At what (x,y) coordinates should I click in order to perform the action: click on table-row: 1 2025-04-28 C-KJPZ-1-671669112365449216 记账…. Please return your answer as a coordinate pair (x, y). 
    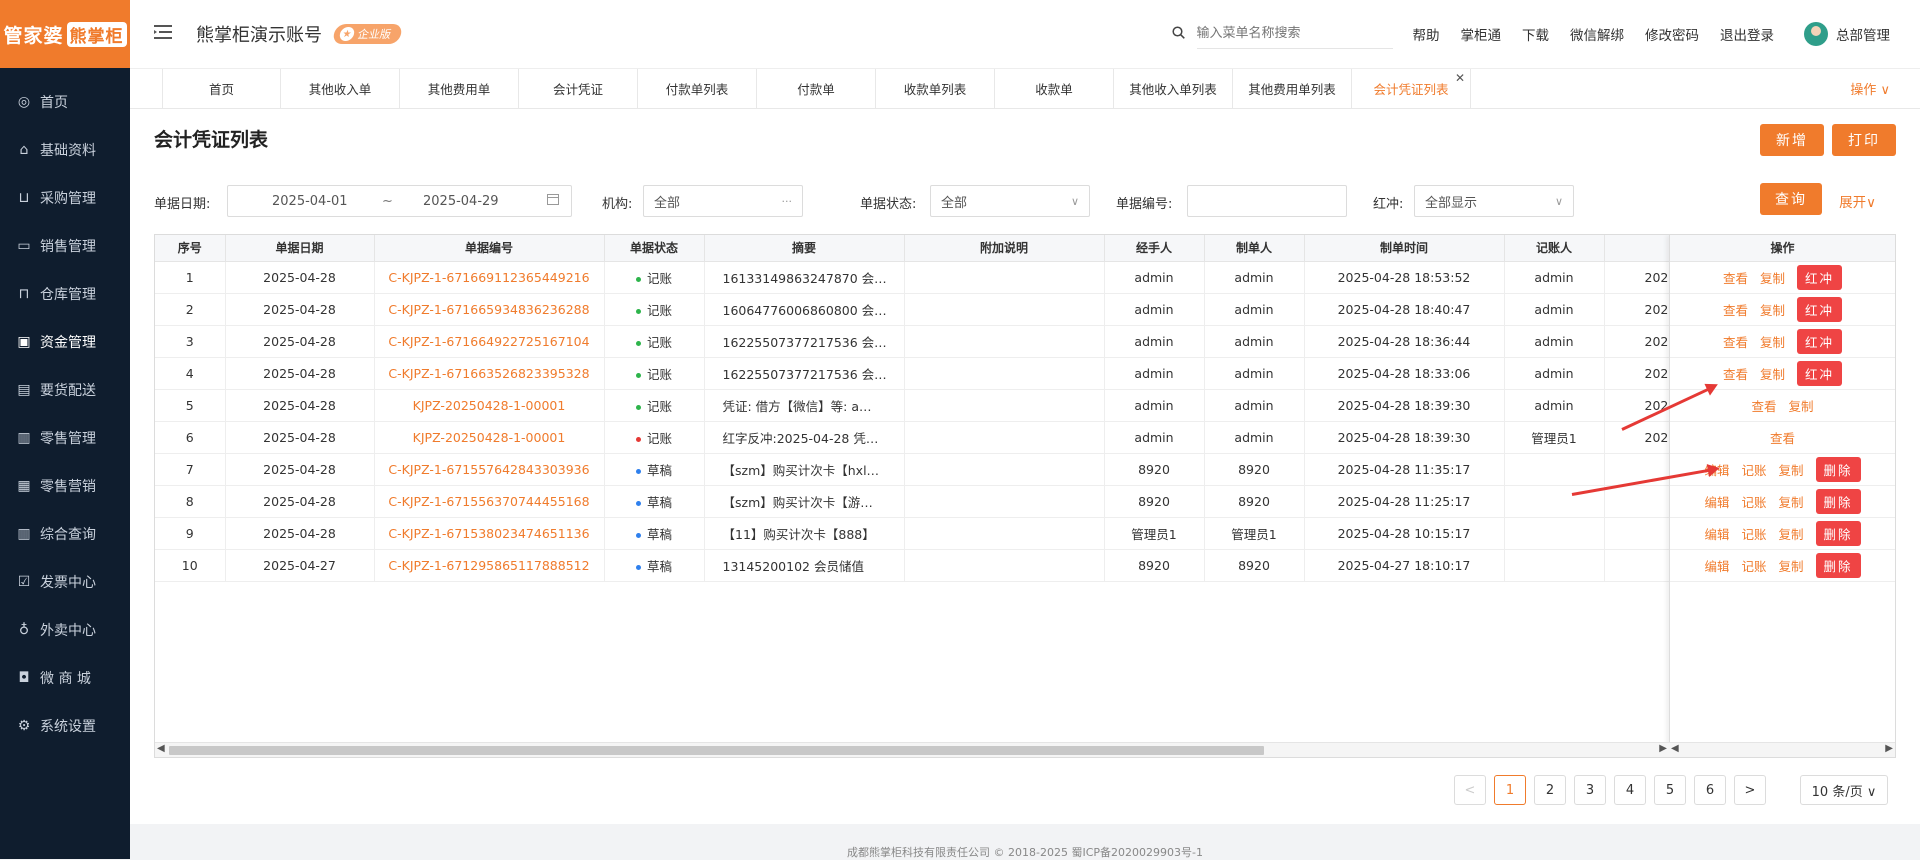
    Looking at the image, I should click on (940, 277).